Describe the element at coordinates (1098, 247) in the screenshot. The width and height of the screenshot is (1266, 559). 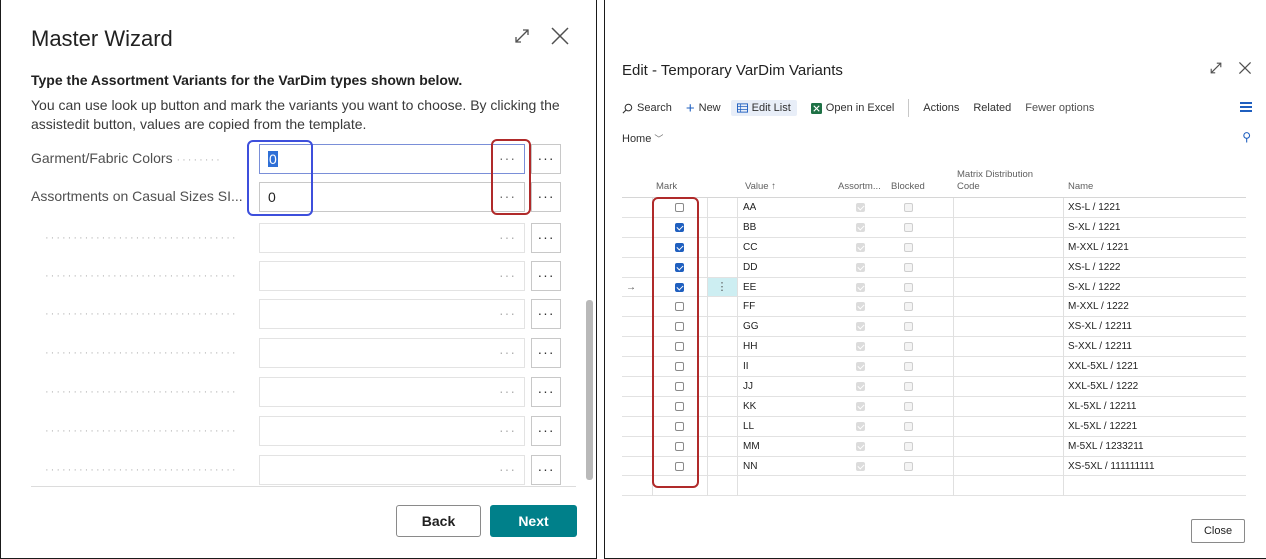
I see `name-cell: M-XXL / 1221` at that location.